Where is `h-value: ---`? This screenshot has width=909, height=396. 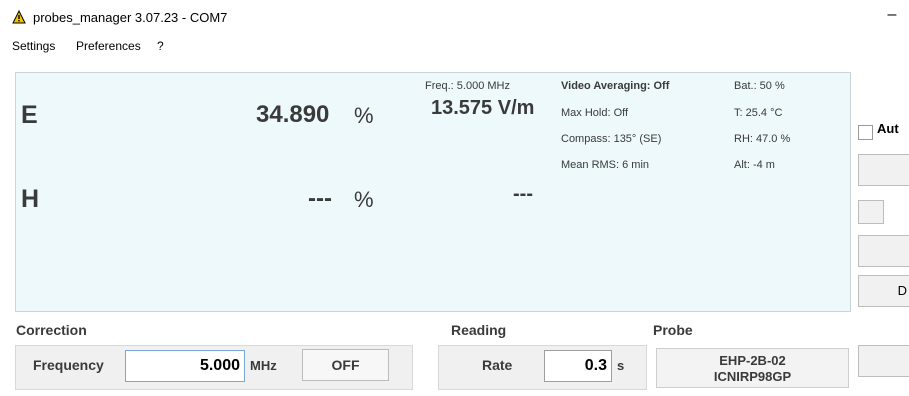
h-value: --- is located at coordinates (320, 198).